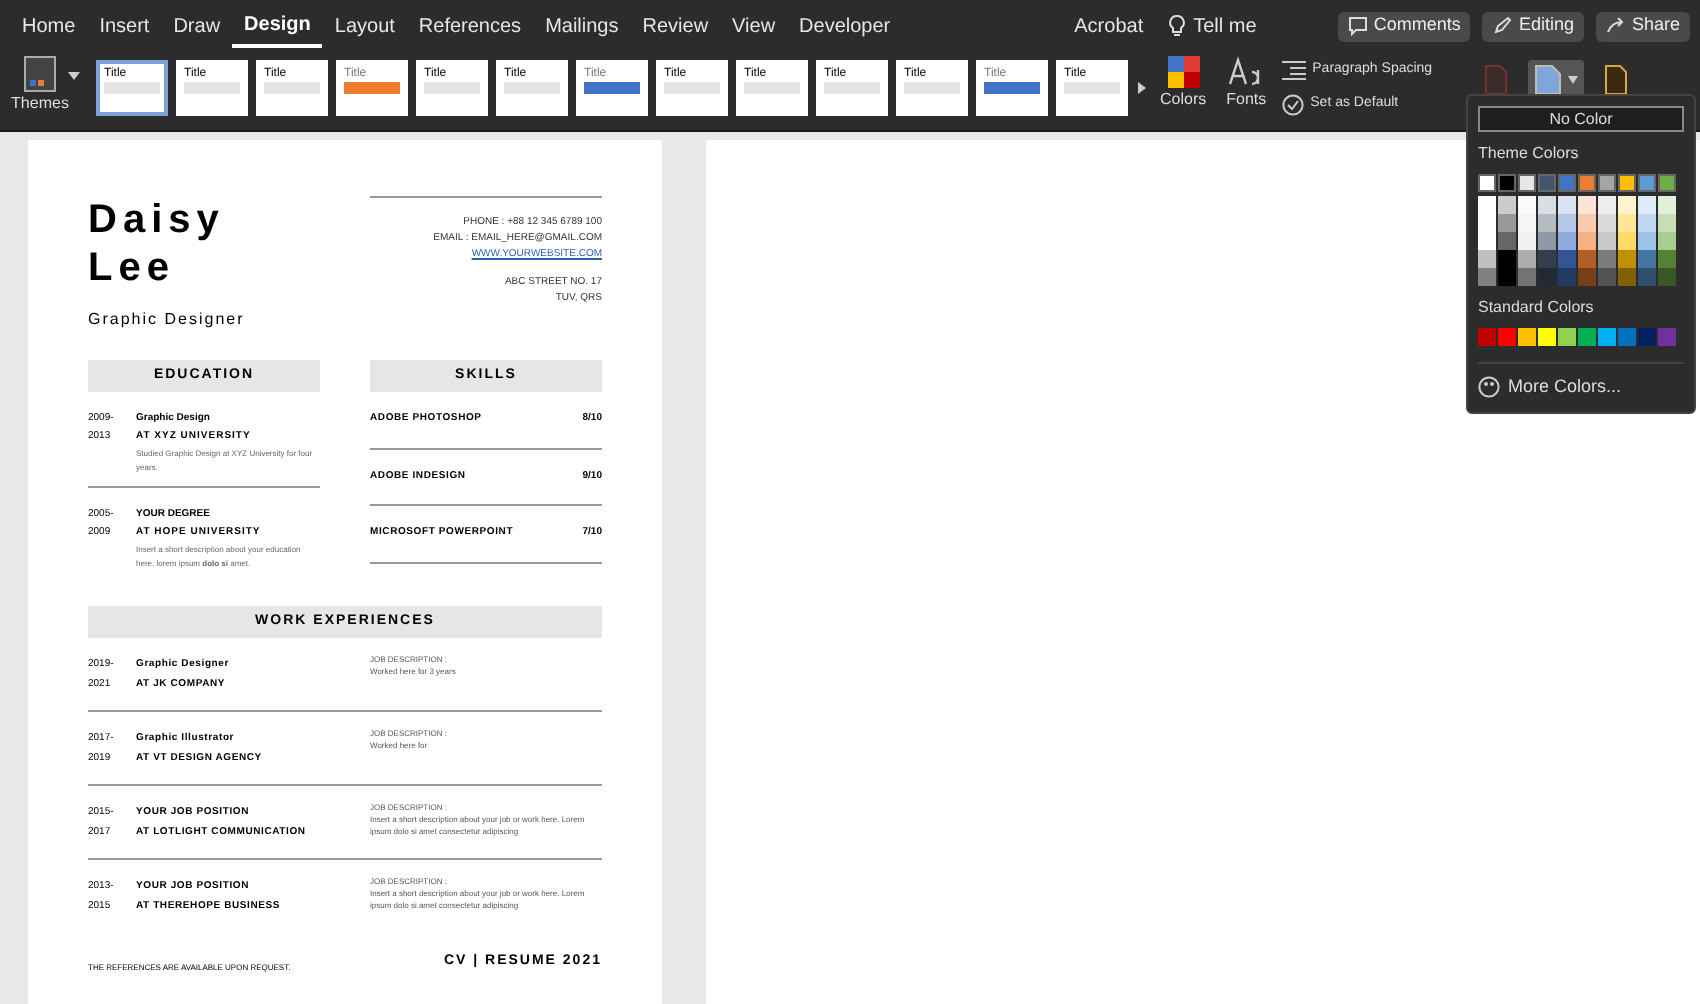 The height and width of the screenshot is (1004, 1700). I want to click on ribbon-tab: Insert, so click(124, 26).